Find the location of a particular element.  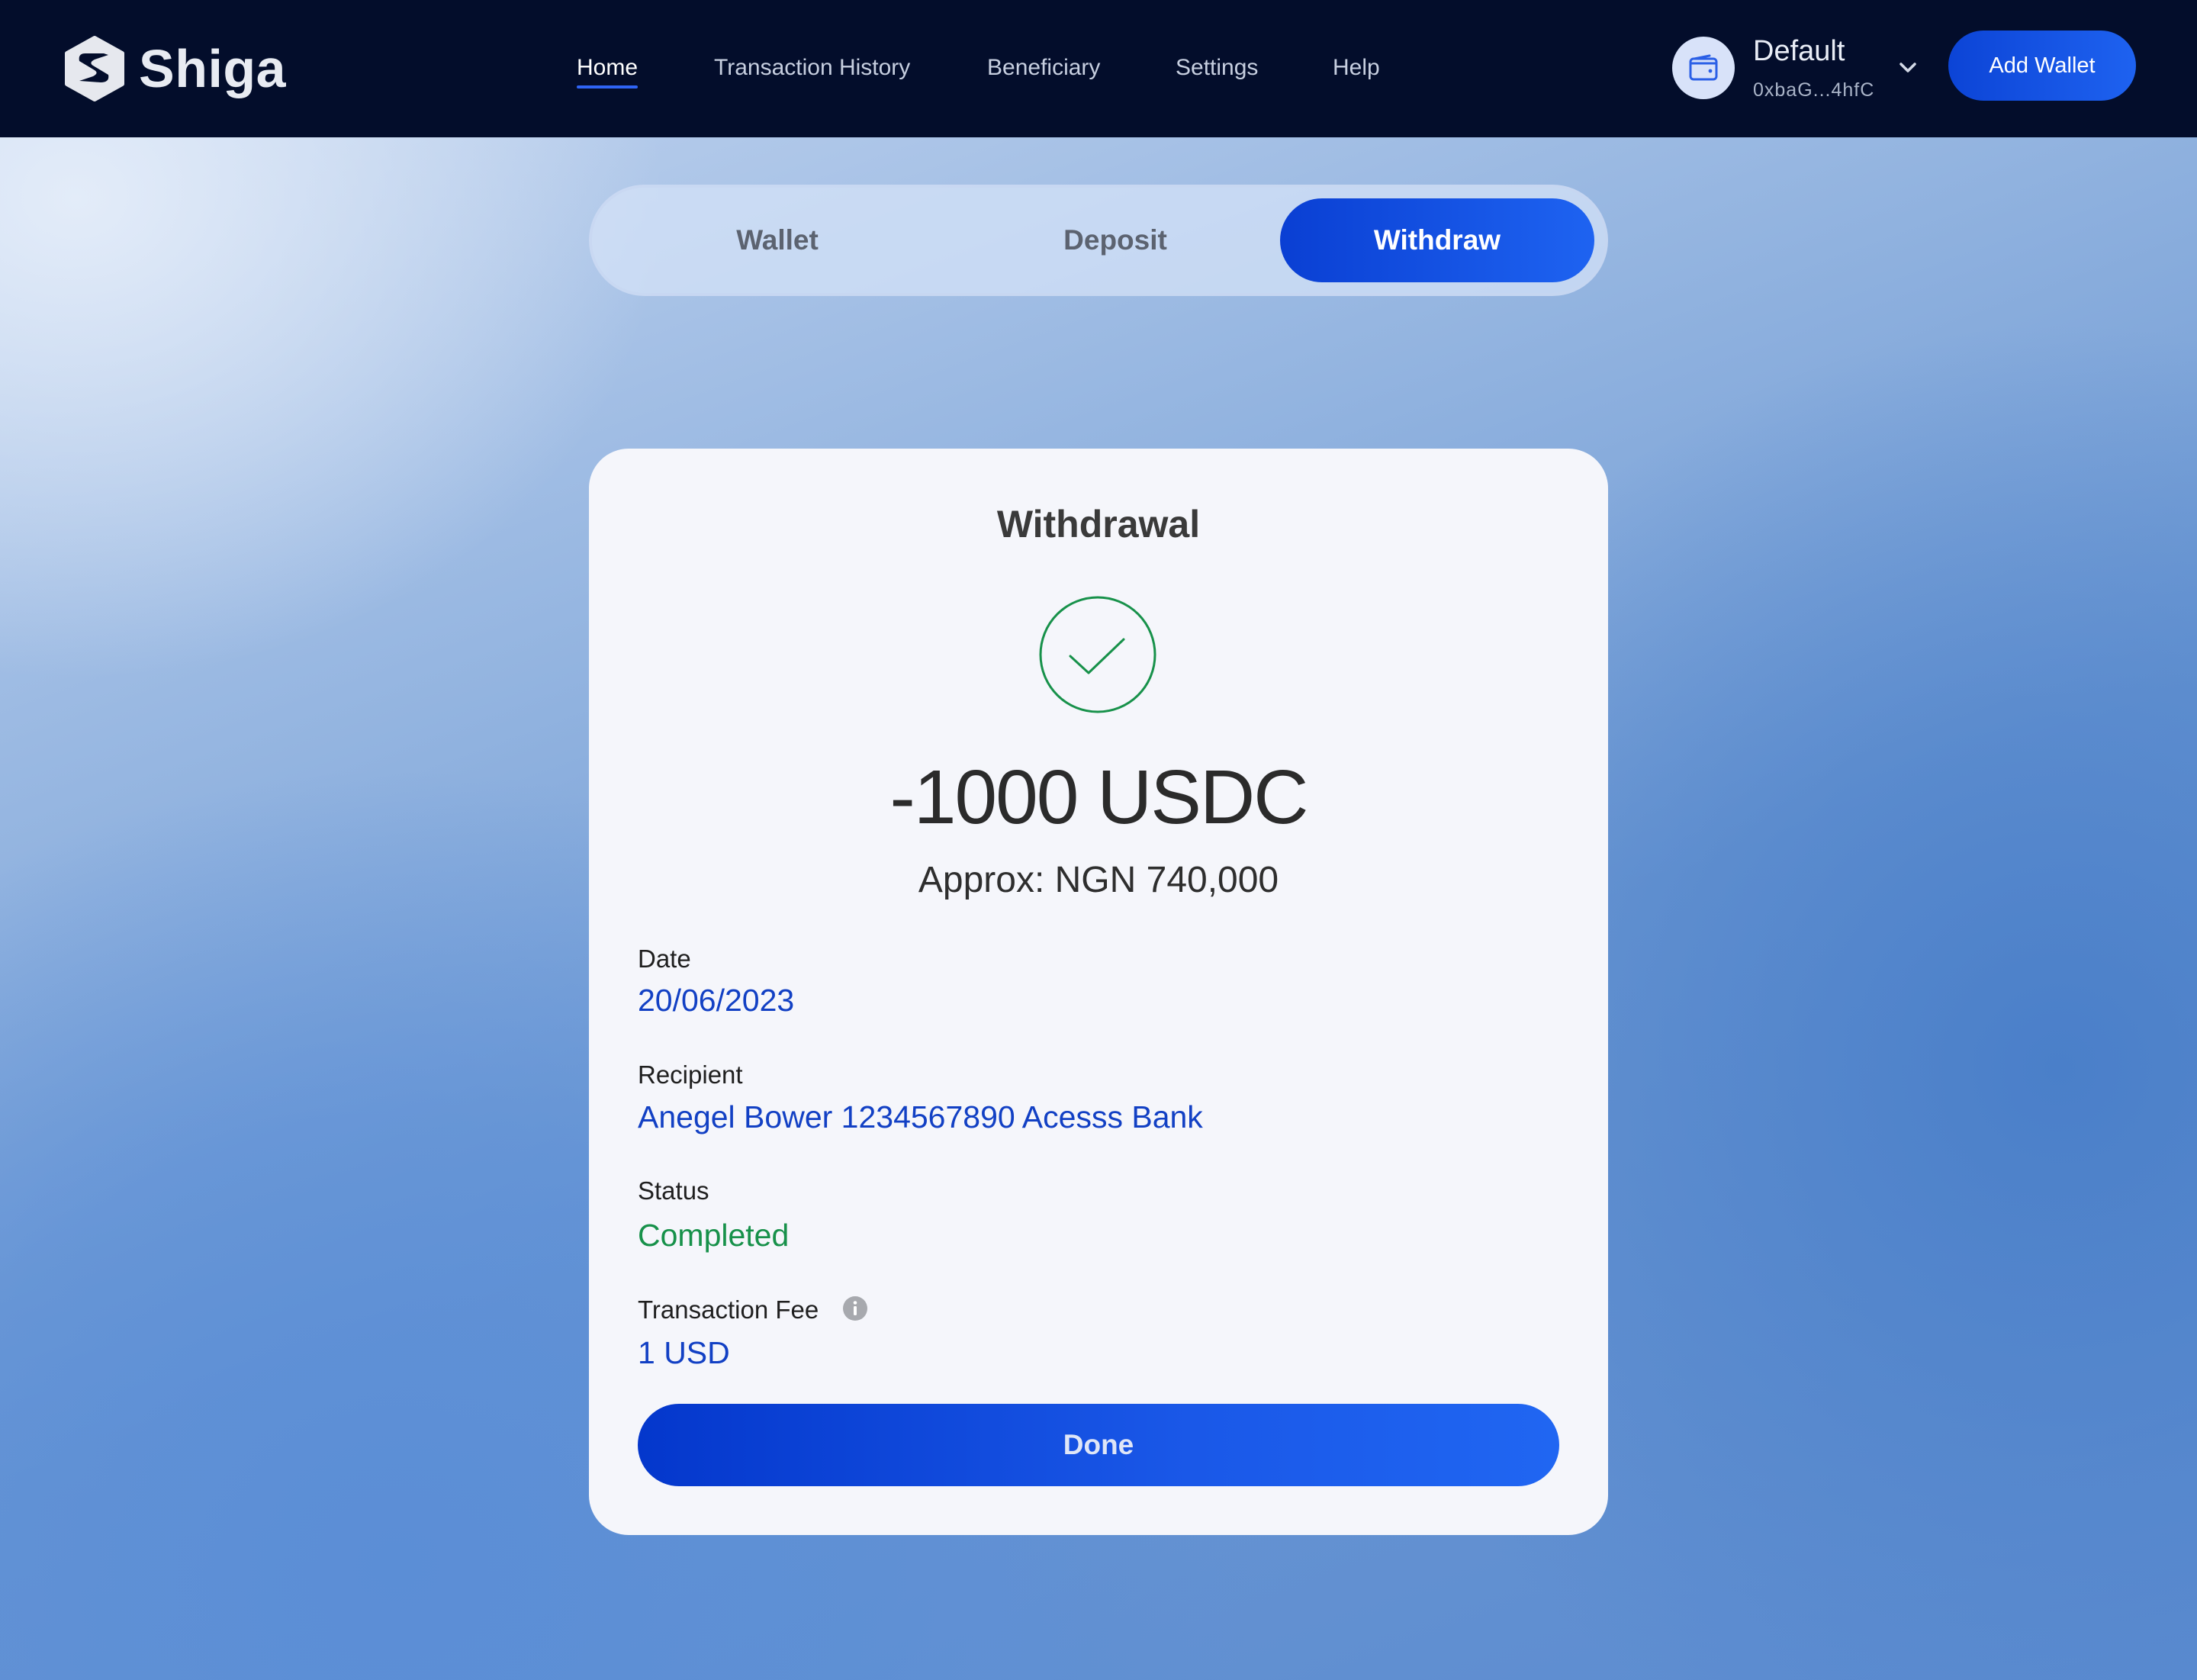

recipient-label: Recipient is located at coordinates (690, 1074).